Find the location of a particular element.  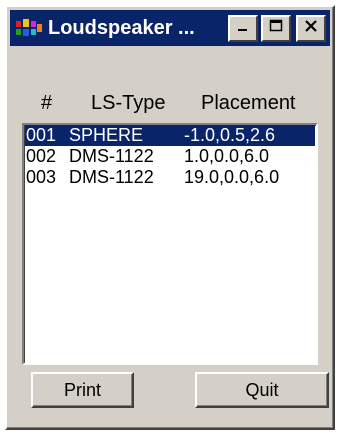

minimize-icon is located at coordinates (243, 28).